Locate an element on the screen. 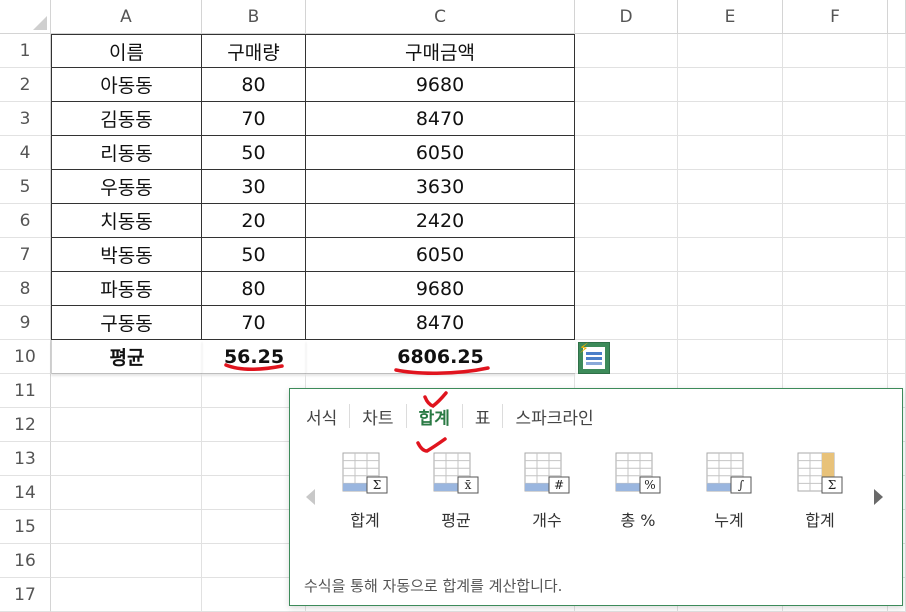 This screenshot has width=906, height=612. row-header: 10 is located at coordinates (25, 357).